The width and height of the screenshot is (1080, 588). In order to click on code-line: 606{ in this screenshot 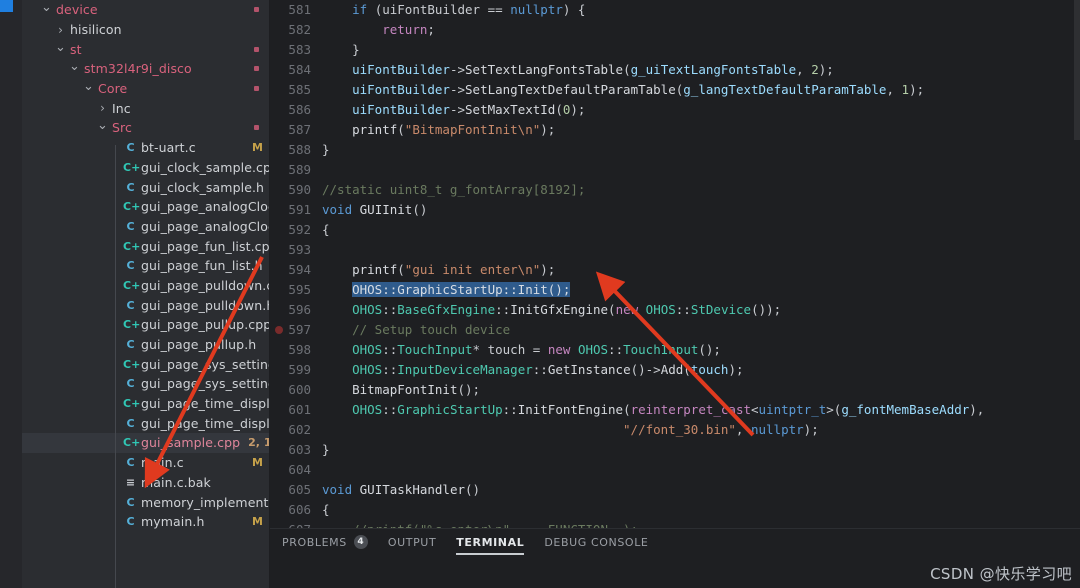, I will do `click(675, 510)`.